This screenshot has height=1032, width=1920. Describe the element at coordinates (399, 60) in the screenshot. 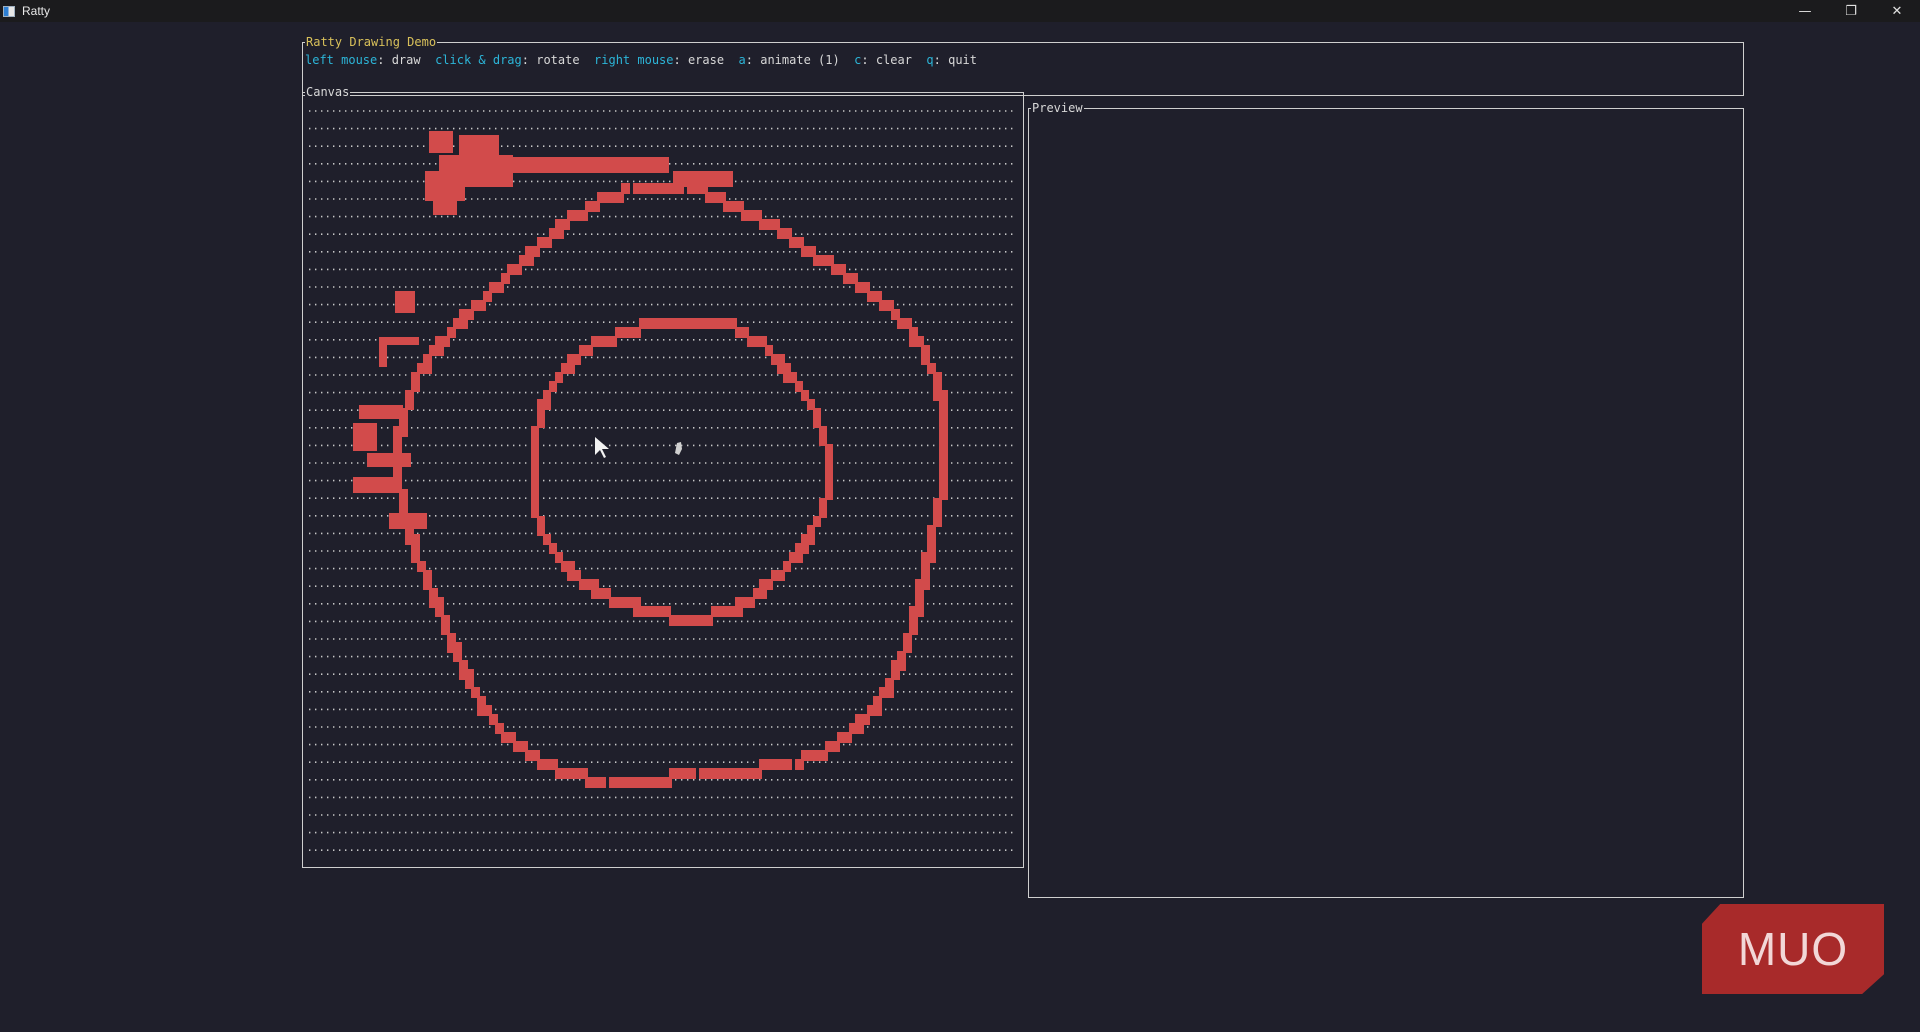

I see `help-desc-draw: : draw` at that location.